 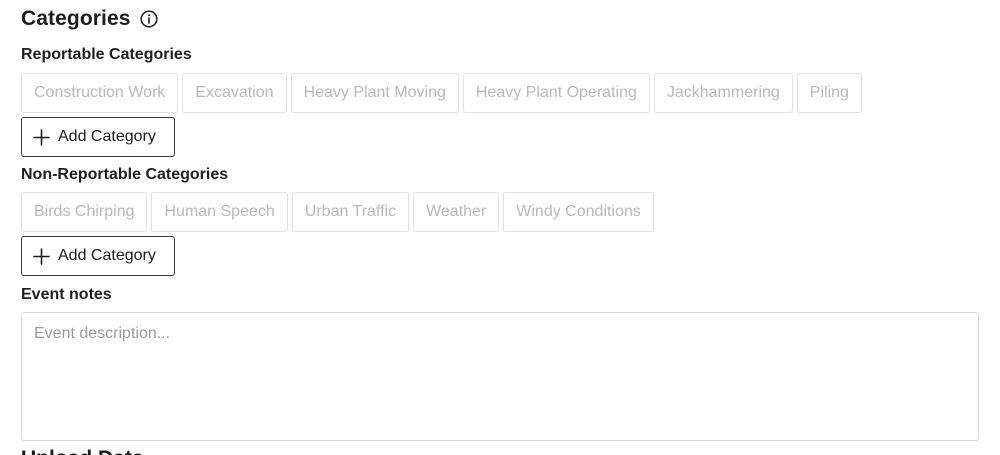 What do you see at coordinates (125, 174) in the screenshot?
I see `non-reportable-categories-label: Non-Reportable Categories` at bounding box center [125, 174].